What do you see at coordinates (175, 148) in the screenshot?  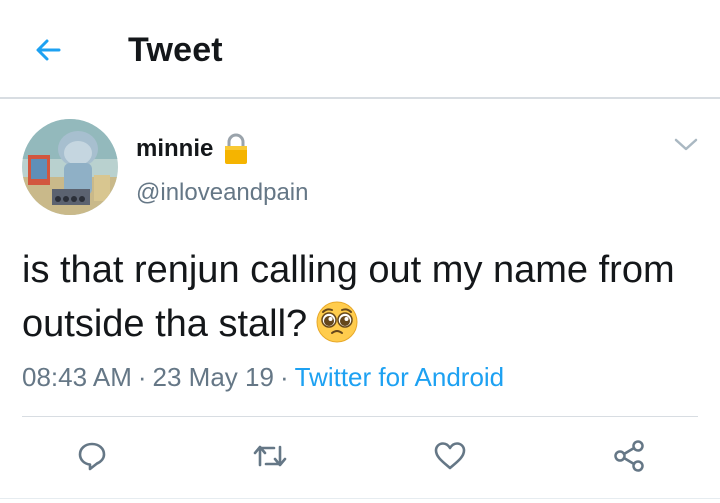 I see `display-name: minnie` at bounding box center [175, 148].